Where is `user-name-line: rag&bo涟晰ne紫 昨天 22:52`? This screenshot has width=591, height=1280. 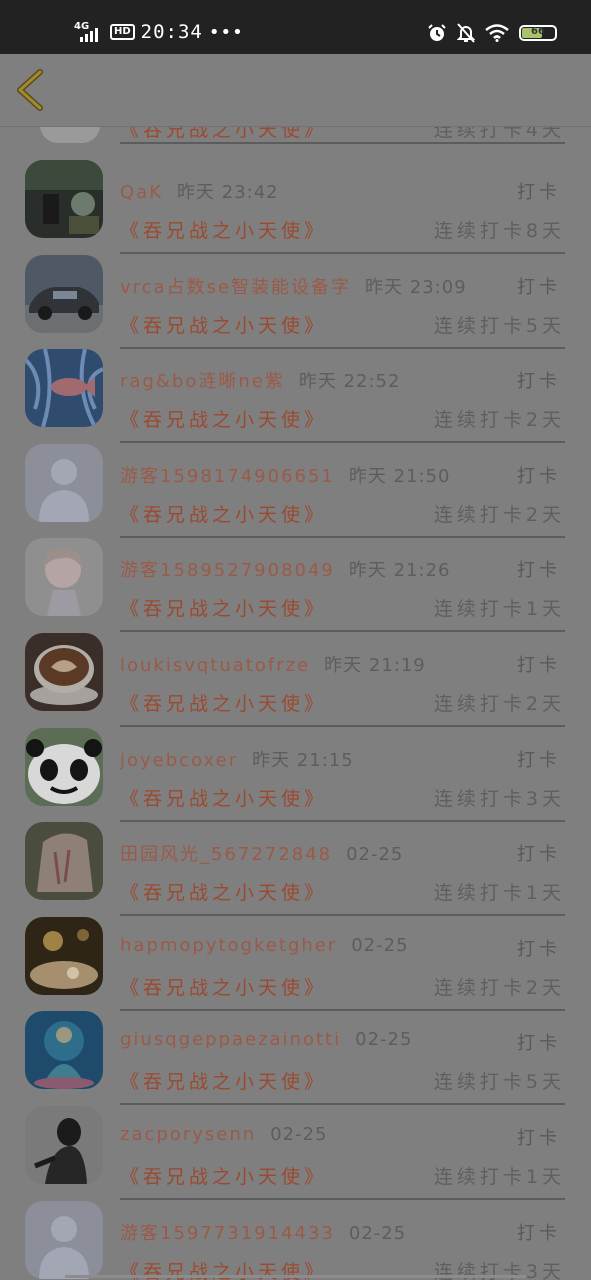 user-name-line: rag&bo涟晰ne紫 昨天 22:52 is located at coordinates (260, 380).